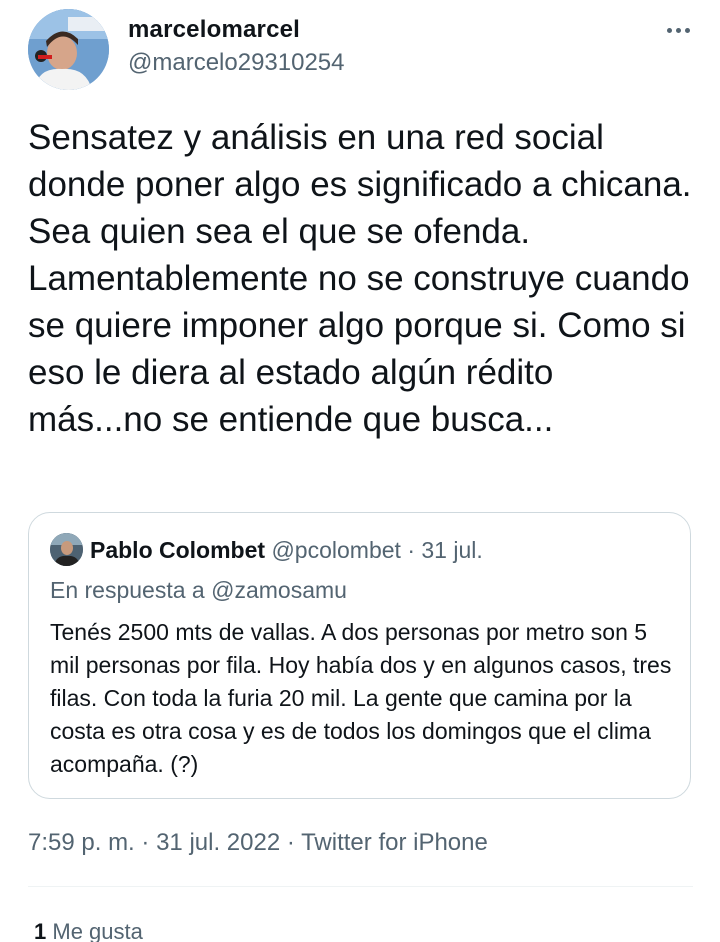 This screenshot has height=942, width=720. I want to click on tweet-date: 31 jul. 2022, so click(218, 842).